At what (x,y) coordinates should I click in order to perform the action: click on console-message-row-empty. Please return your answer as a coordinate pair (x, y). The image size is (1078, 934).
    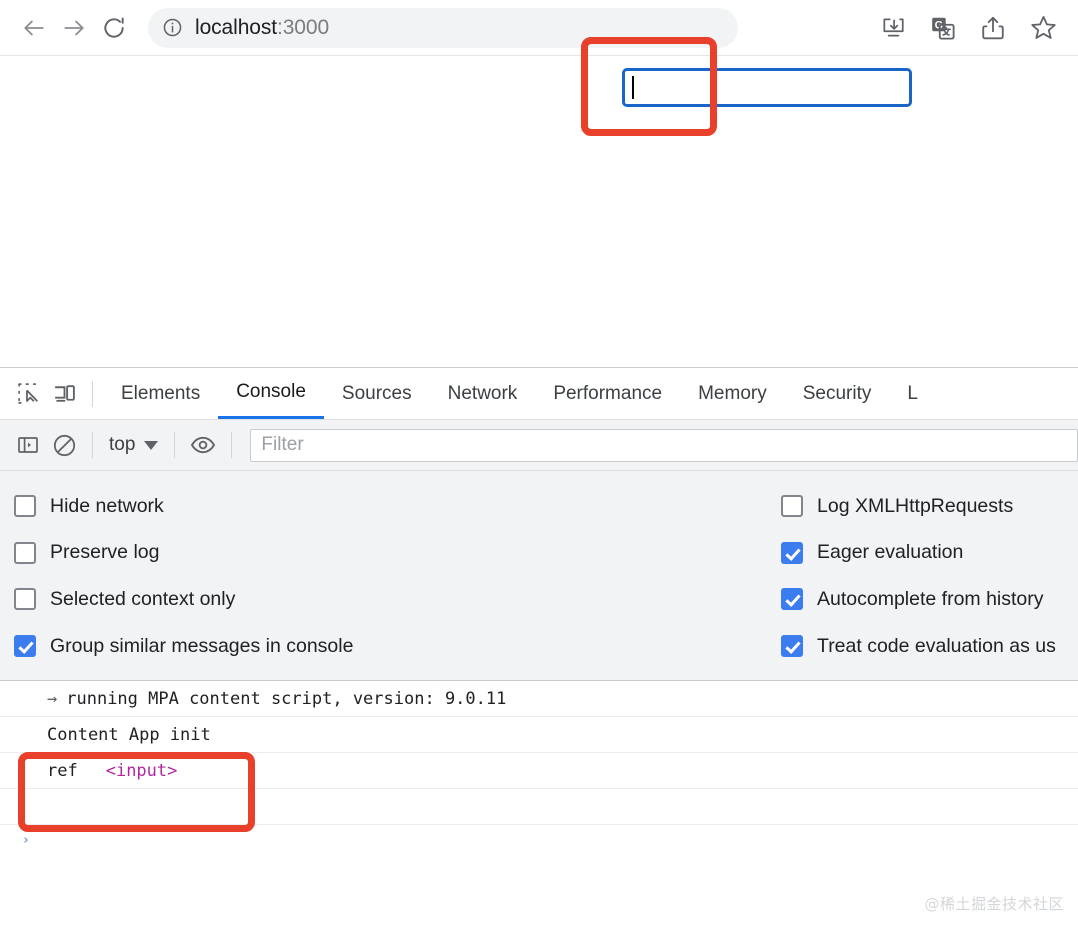
    Looking at the image, I should click on (539, 807).